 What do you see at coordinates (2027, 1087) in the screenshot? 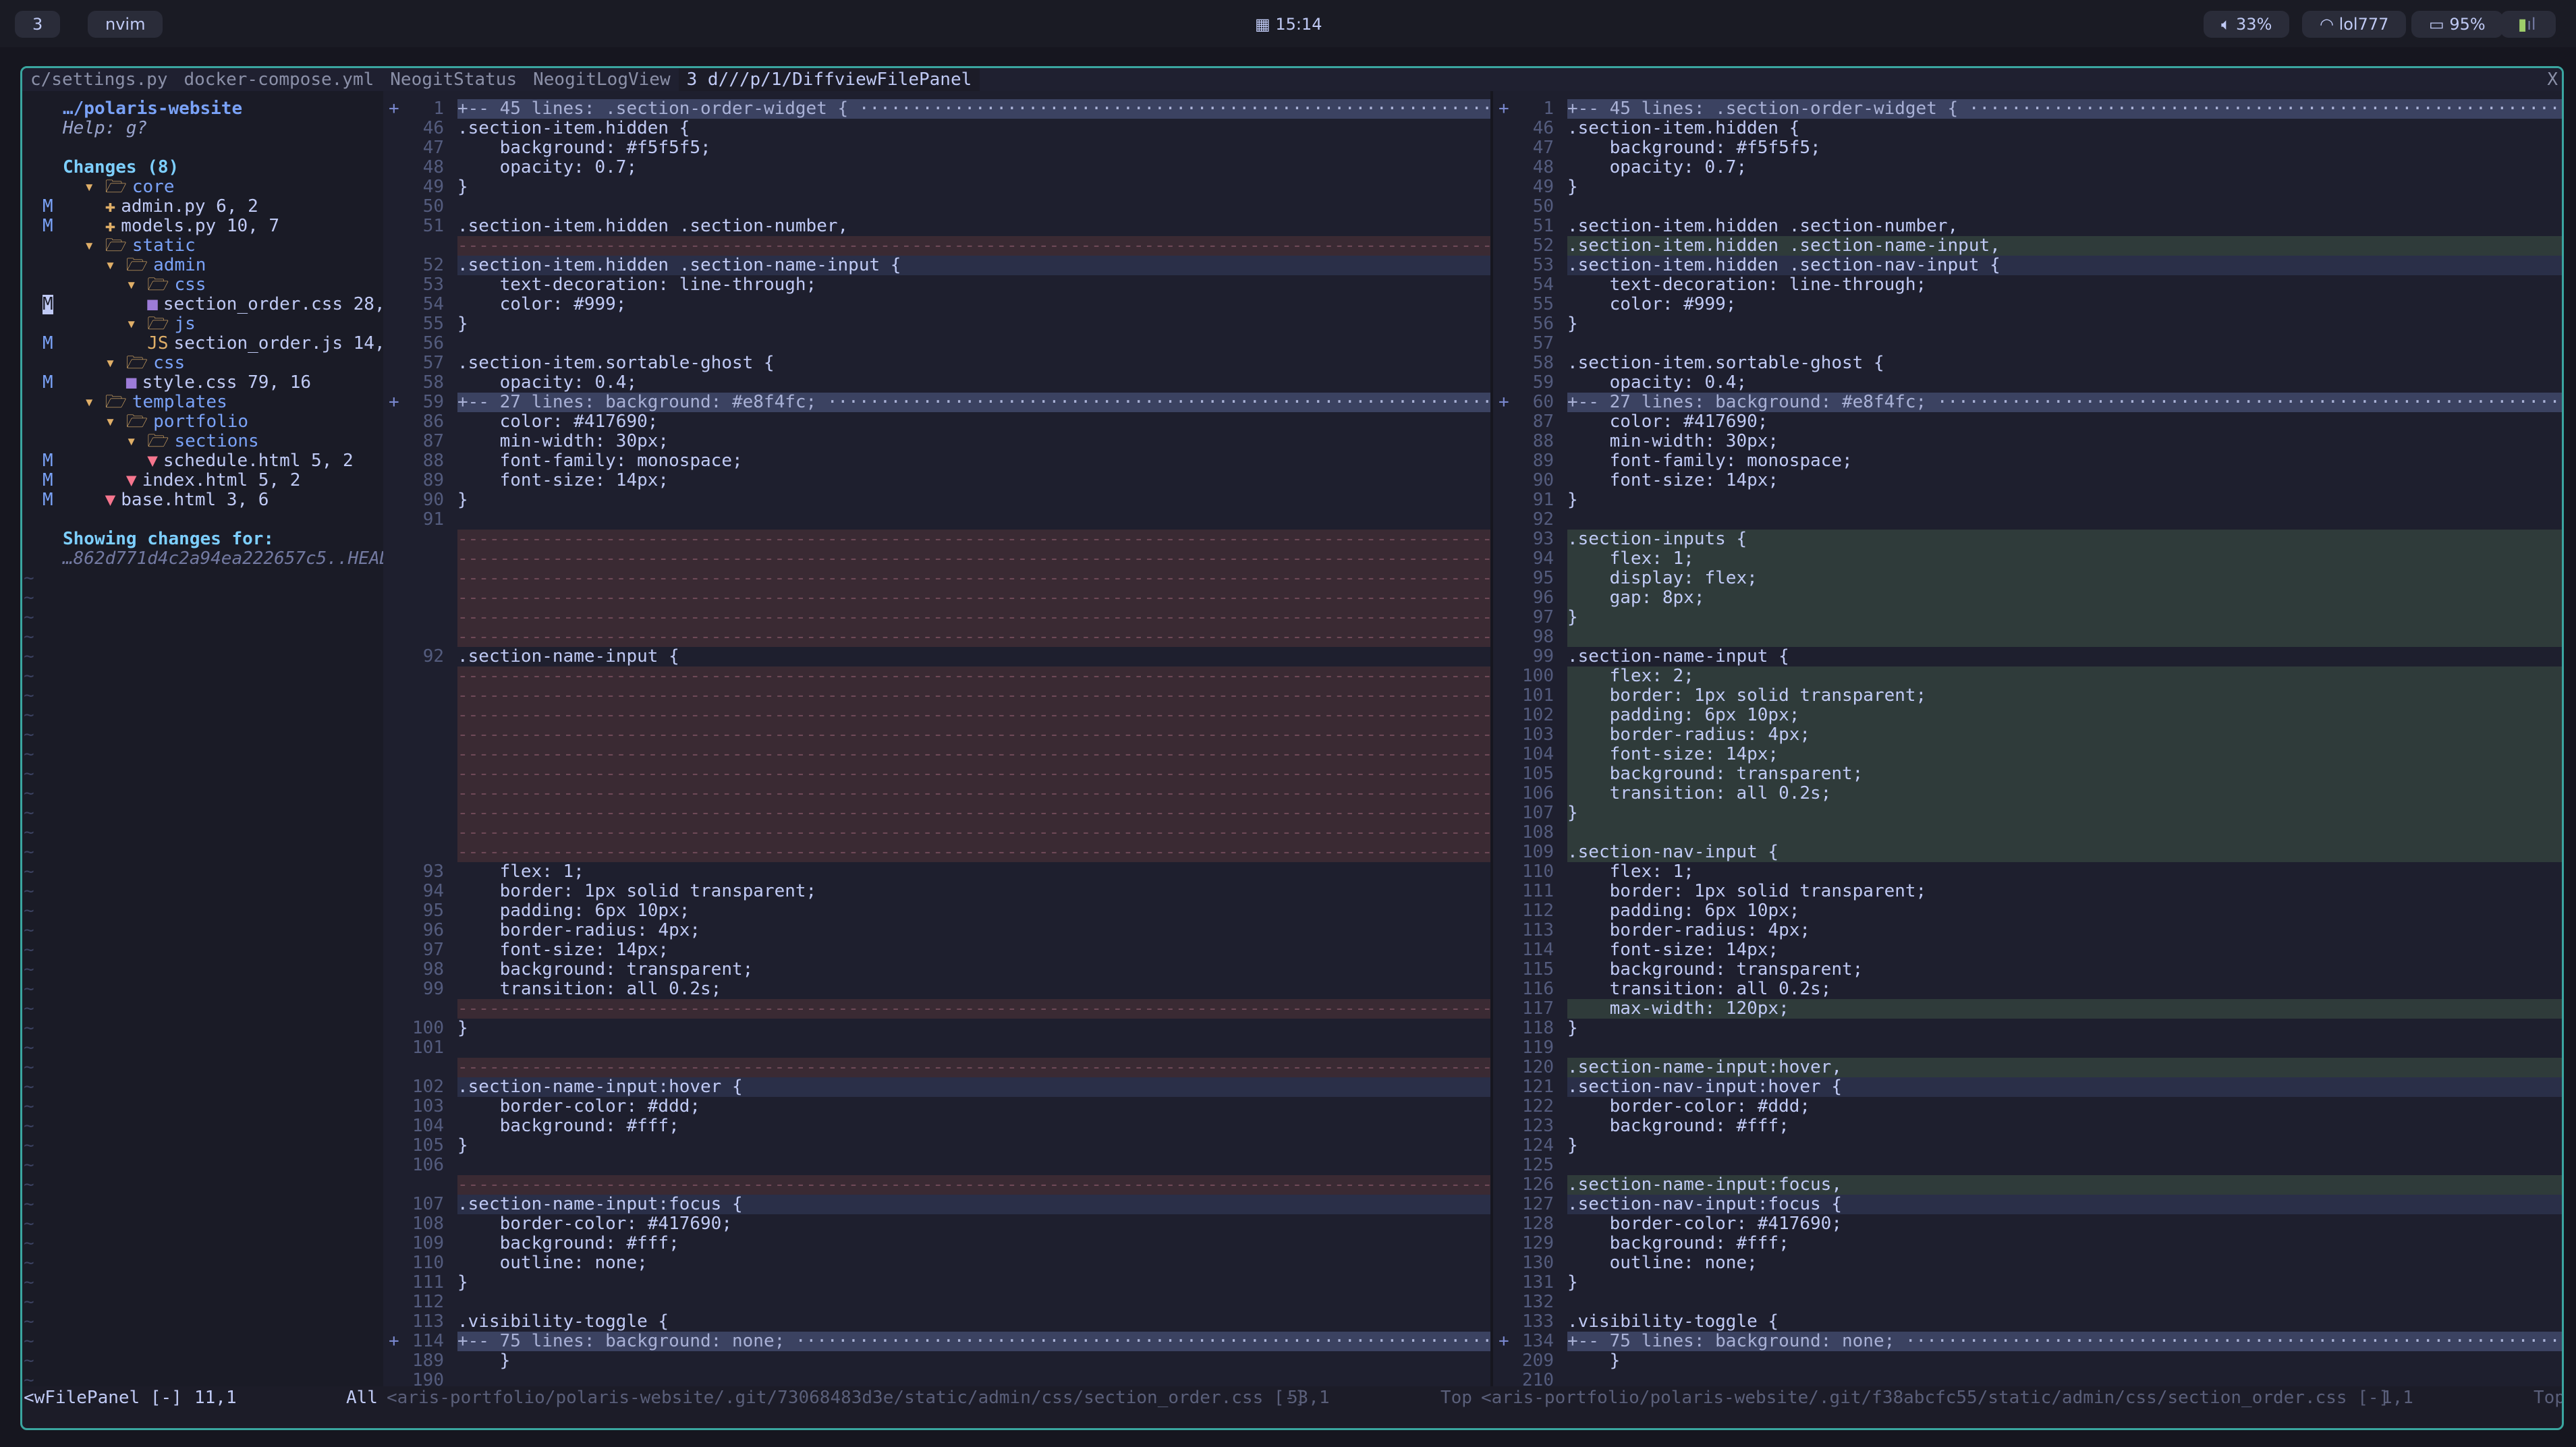
I see `code-line: 121 .section-nav-input:hover {` at bounding box center [2027, 1087].